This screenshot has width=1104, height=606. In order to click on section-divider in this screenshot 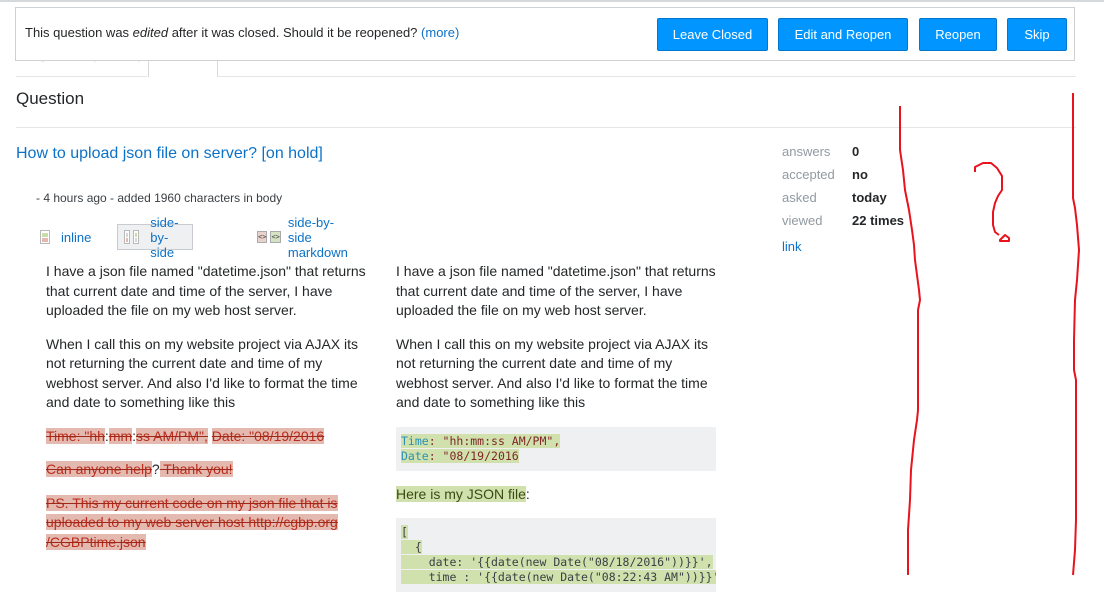, I will do `click(546, 127)`.